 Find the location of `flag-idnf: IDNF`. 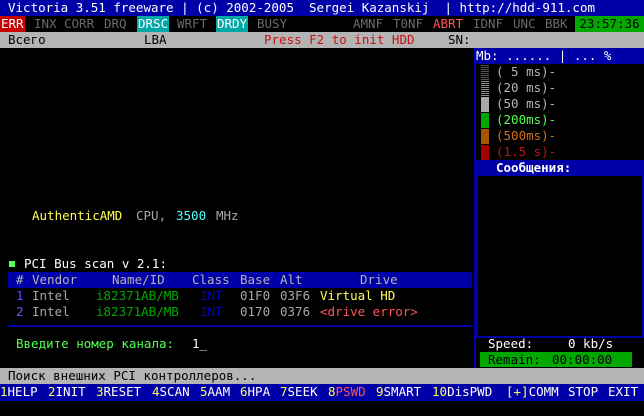

flag-idnf: IDNF is located at coordinates (488, 23).